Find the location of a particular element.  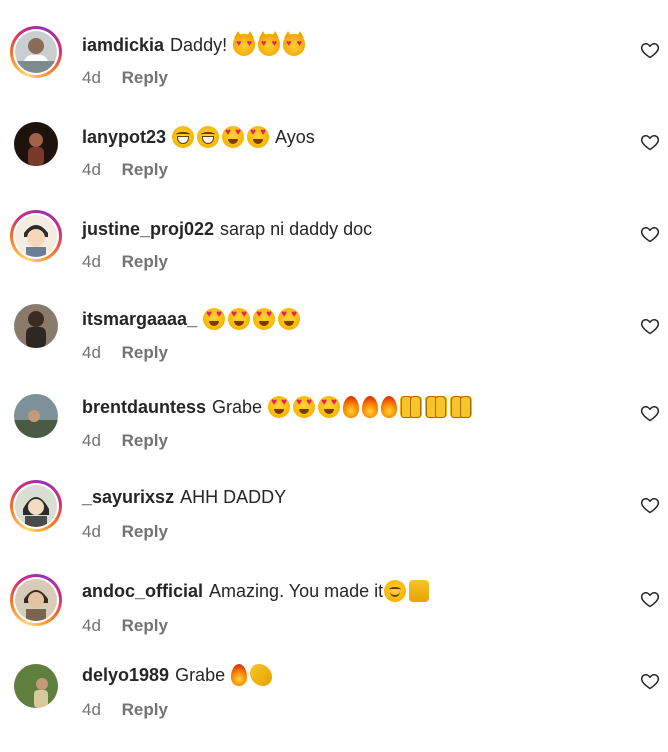

username: itsmargaaaa_ is located at coordinates (139, 319).